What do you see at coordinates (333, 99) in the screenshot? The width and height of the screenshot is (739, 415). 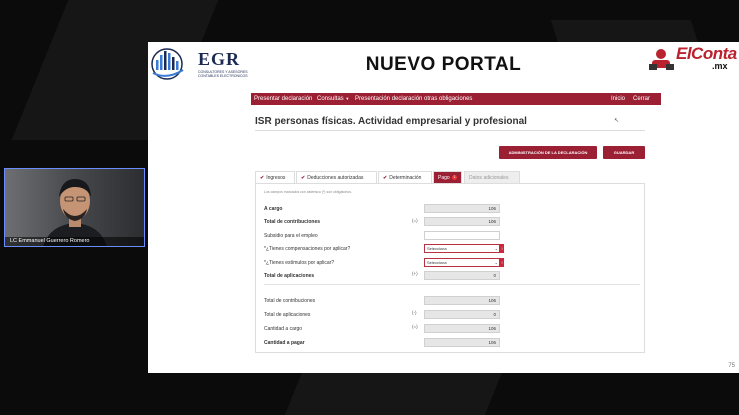 I see `nav-consultas: Consultas ▼` at bounding box center [333, 99].